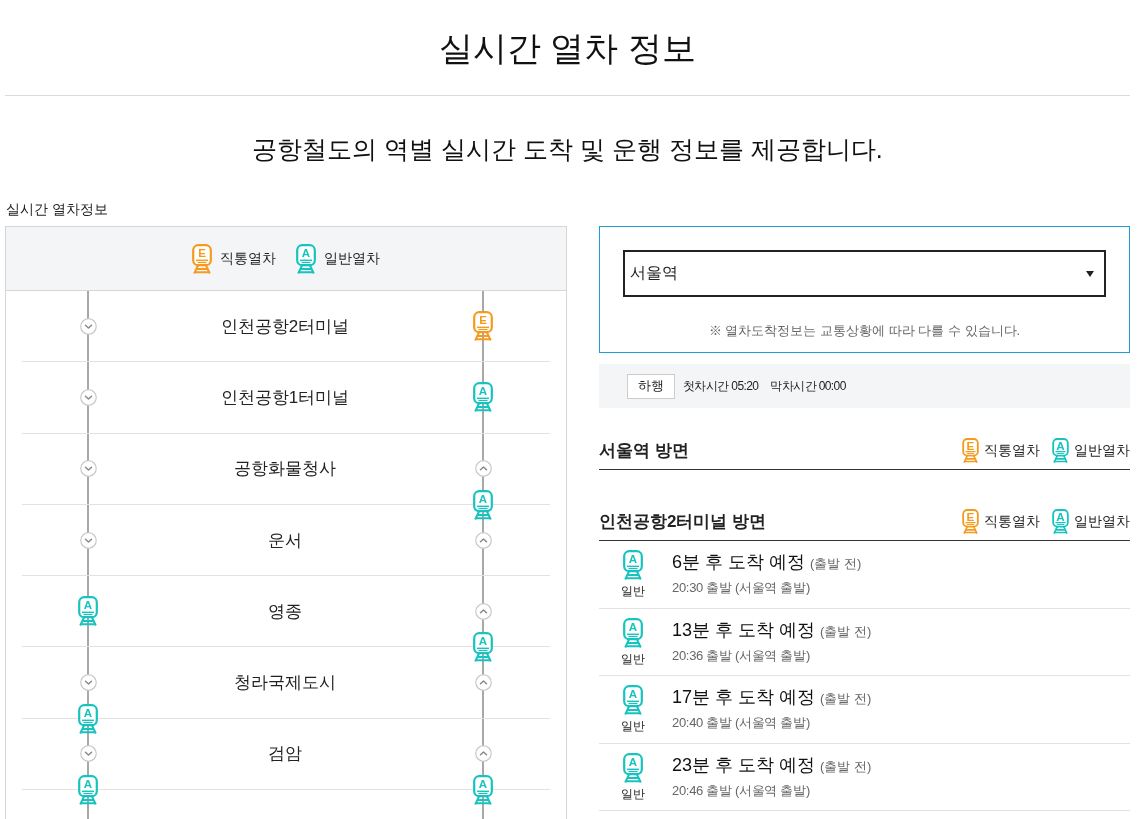 The height and width of the screenshot is (819, 1146). I want to click on station-name: 인천공항1터미널, so click(285, 397).